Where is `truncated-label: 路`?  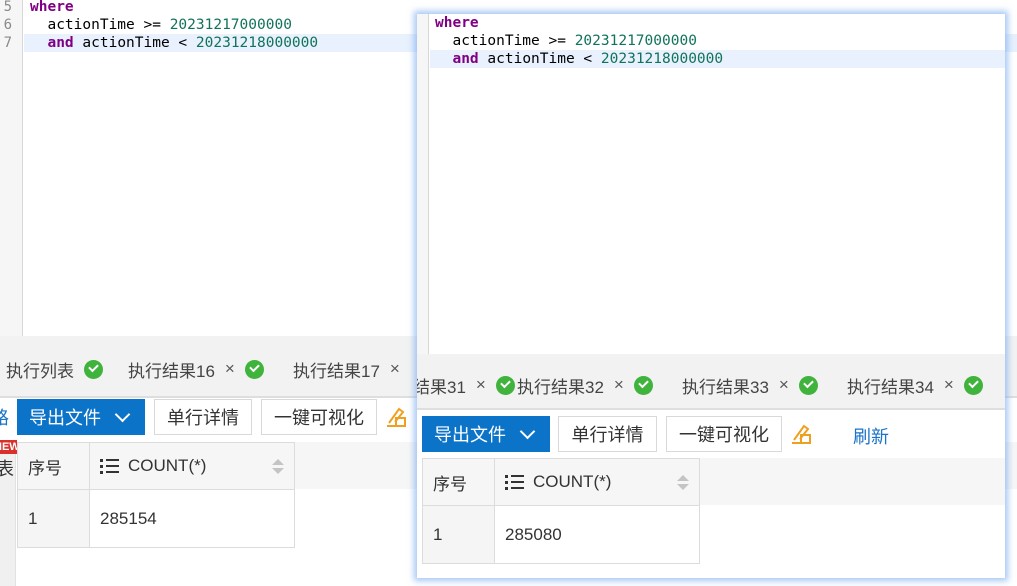
truncated-label: 路 is located at coordinates (4, 417).